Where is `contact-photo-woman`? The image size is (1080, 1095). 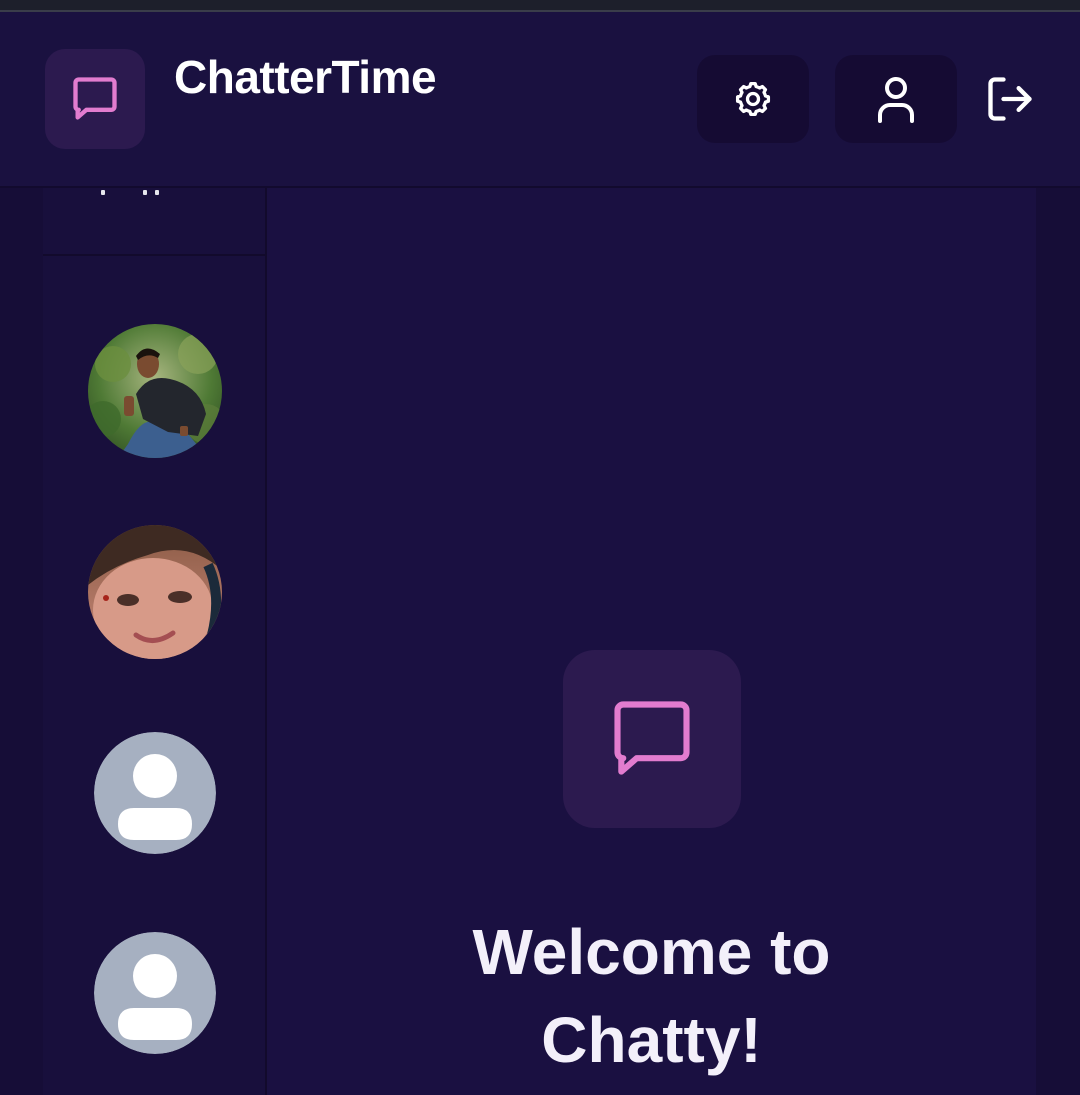 contact-photo-woman is located at coordinates (155, 592).